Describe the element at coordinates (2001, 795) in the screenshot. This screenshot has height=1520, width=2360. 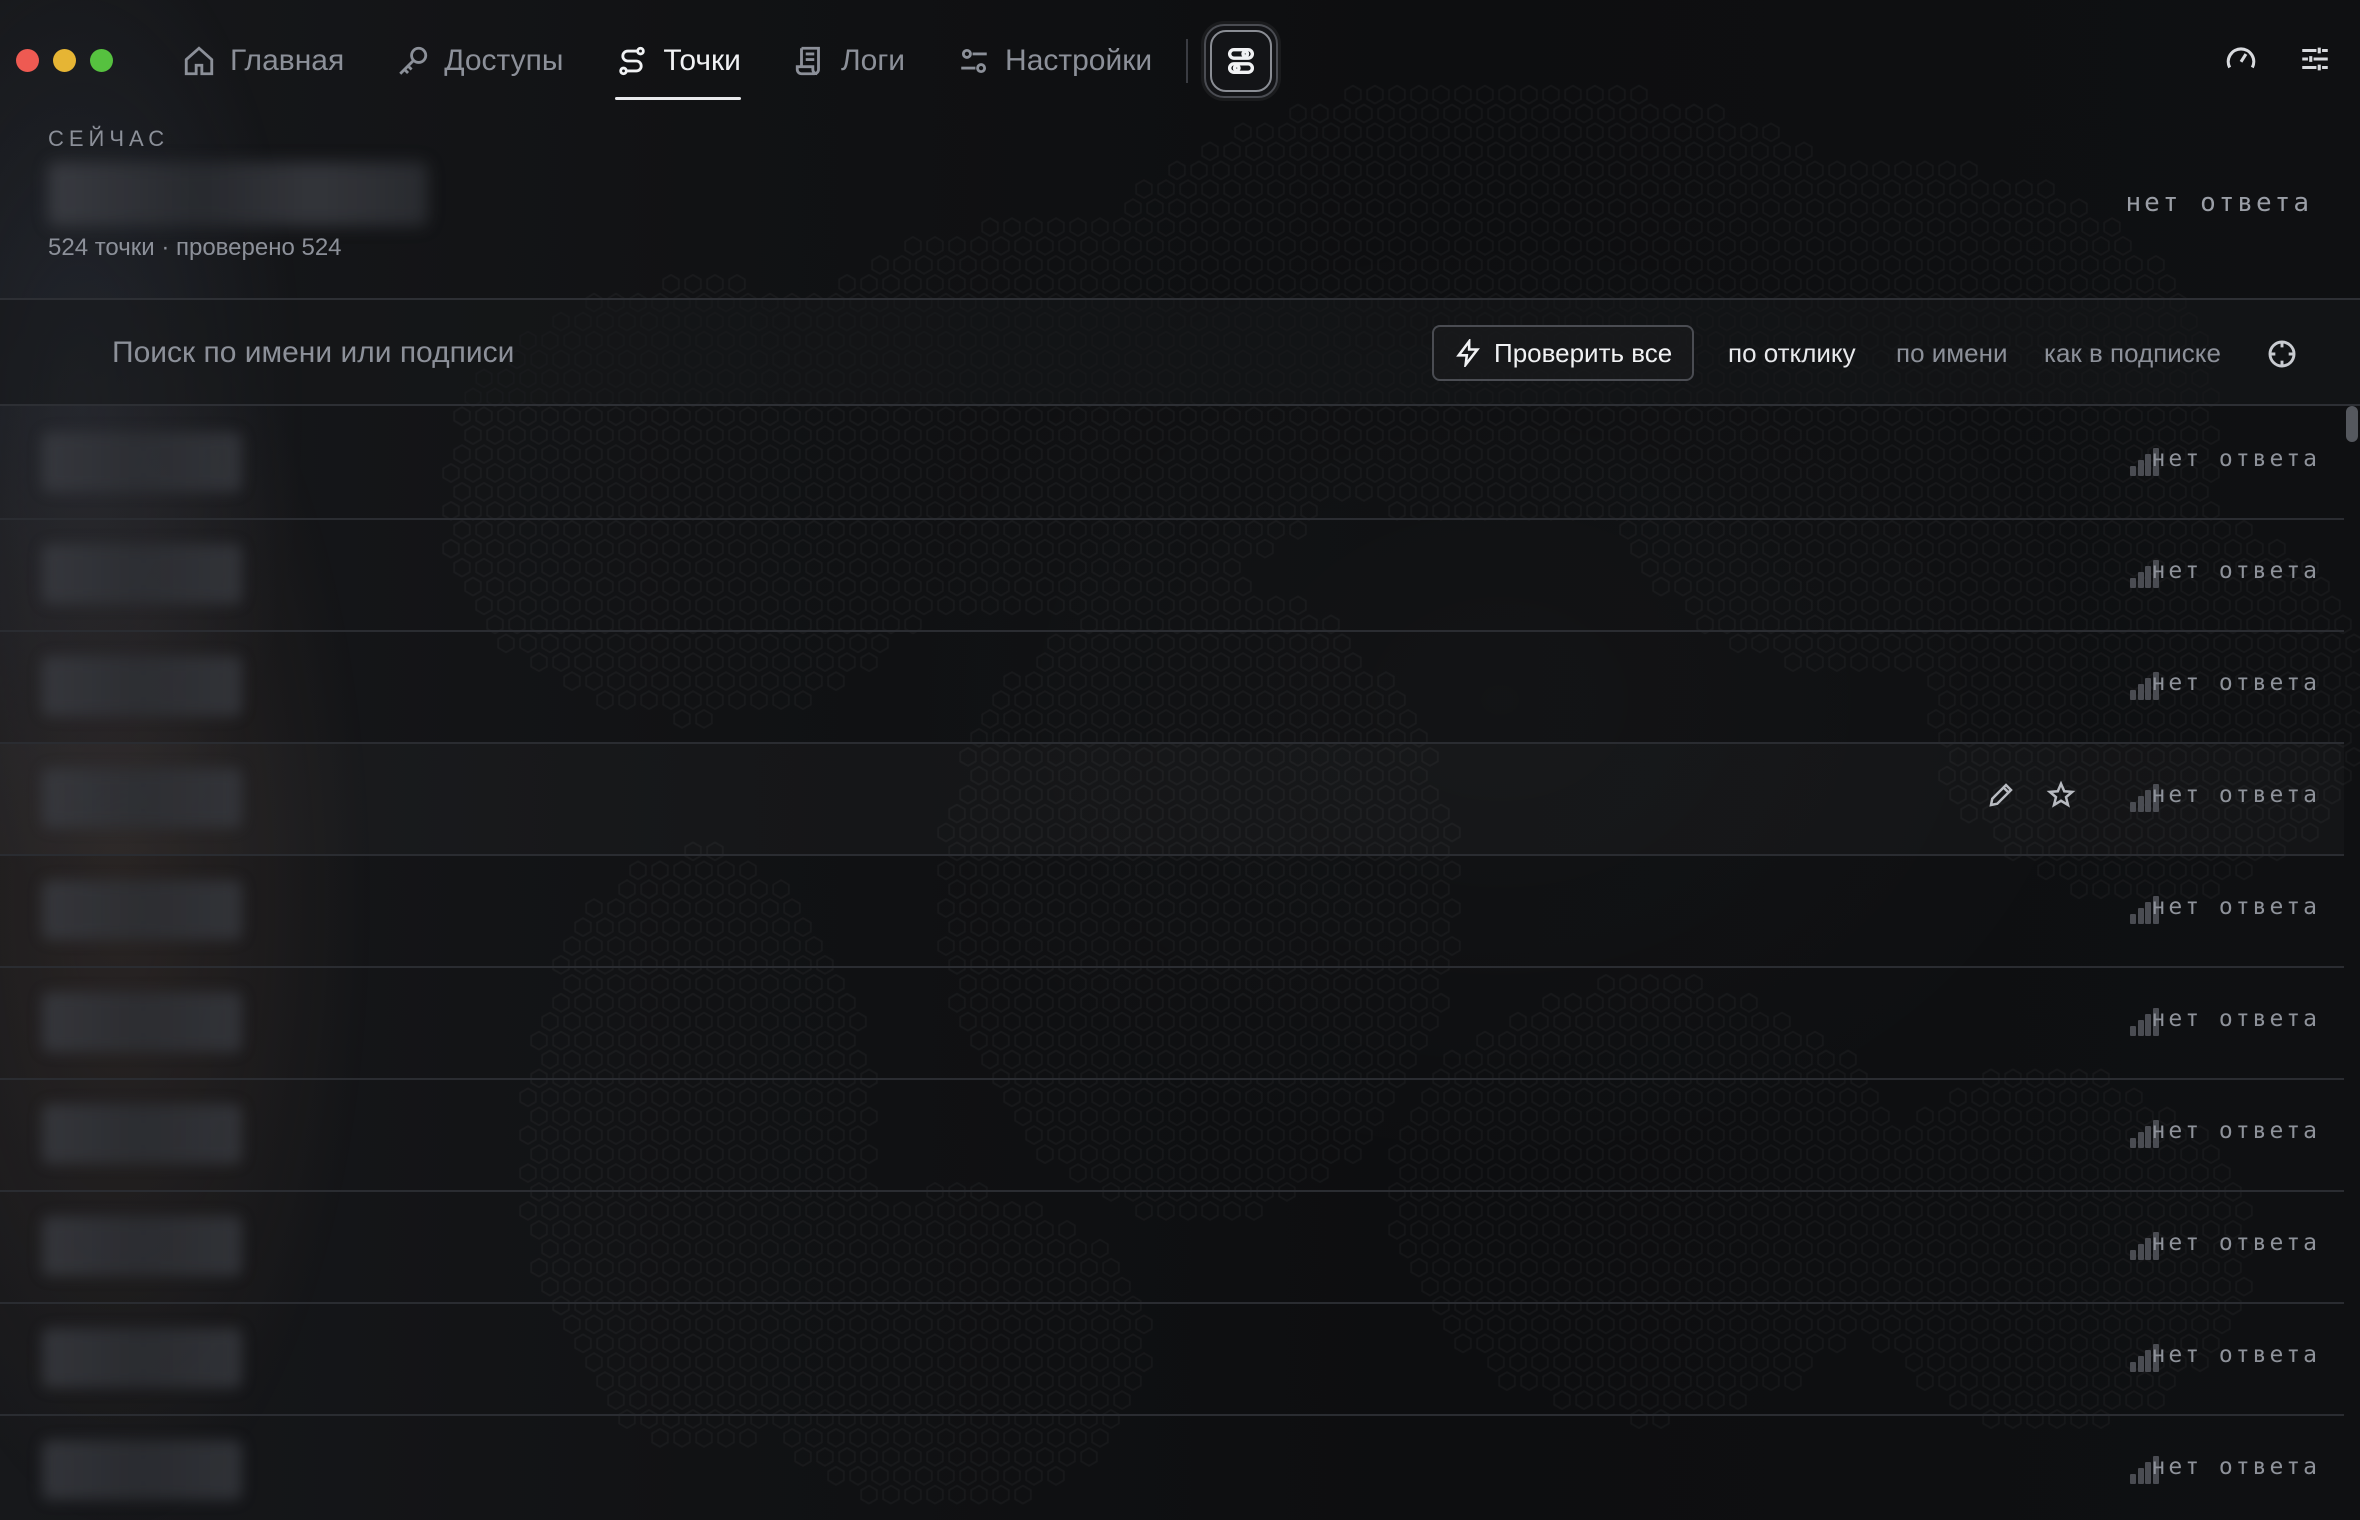
I see `pencil-icon` at that location.